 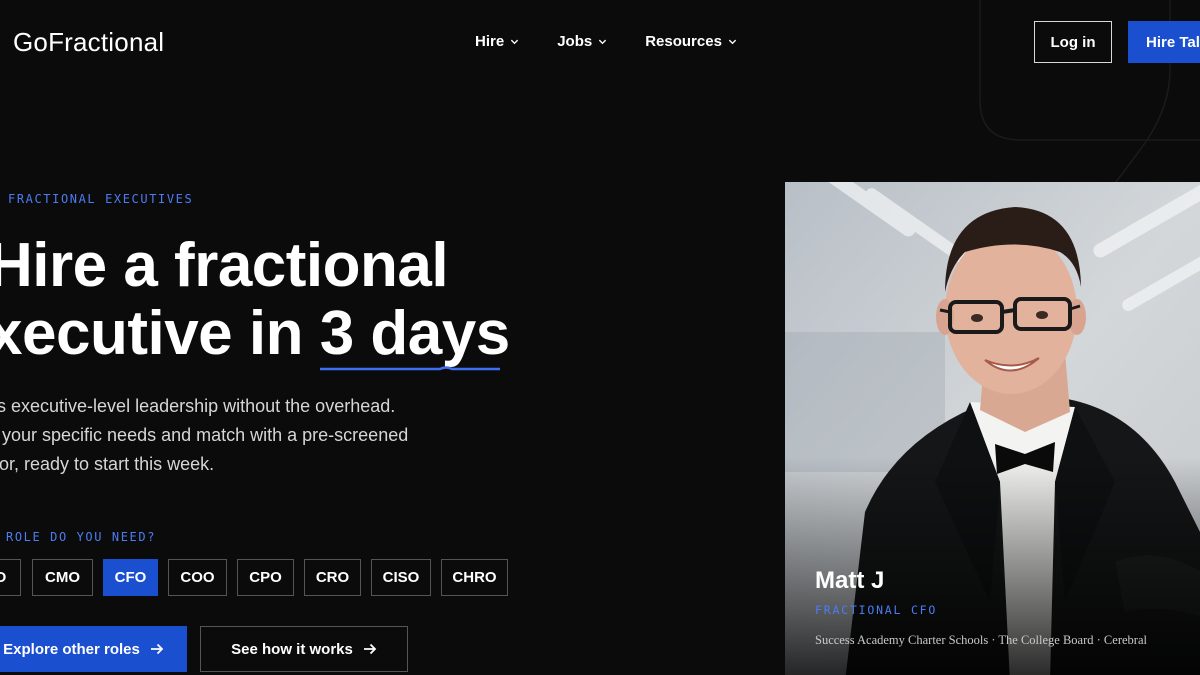 What do you see at coordinates (81, 537) in the screenshot?
I see `role-question: ROLE DO YOU NEED?` at bounding box center [81, 537].